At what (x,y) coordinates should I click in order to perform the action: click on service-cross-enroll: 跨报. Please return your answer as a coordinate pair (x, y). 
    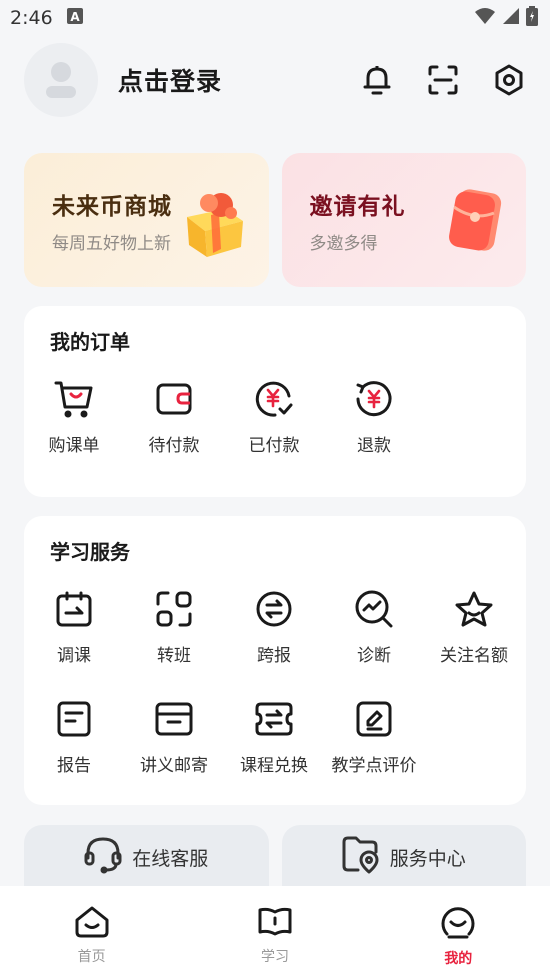
    Looking at the image, I should click on (274, 627).